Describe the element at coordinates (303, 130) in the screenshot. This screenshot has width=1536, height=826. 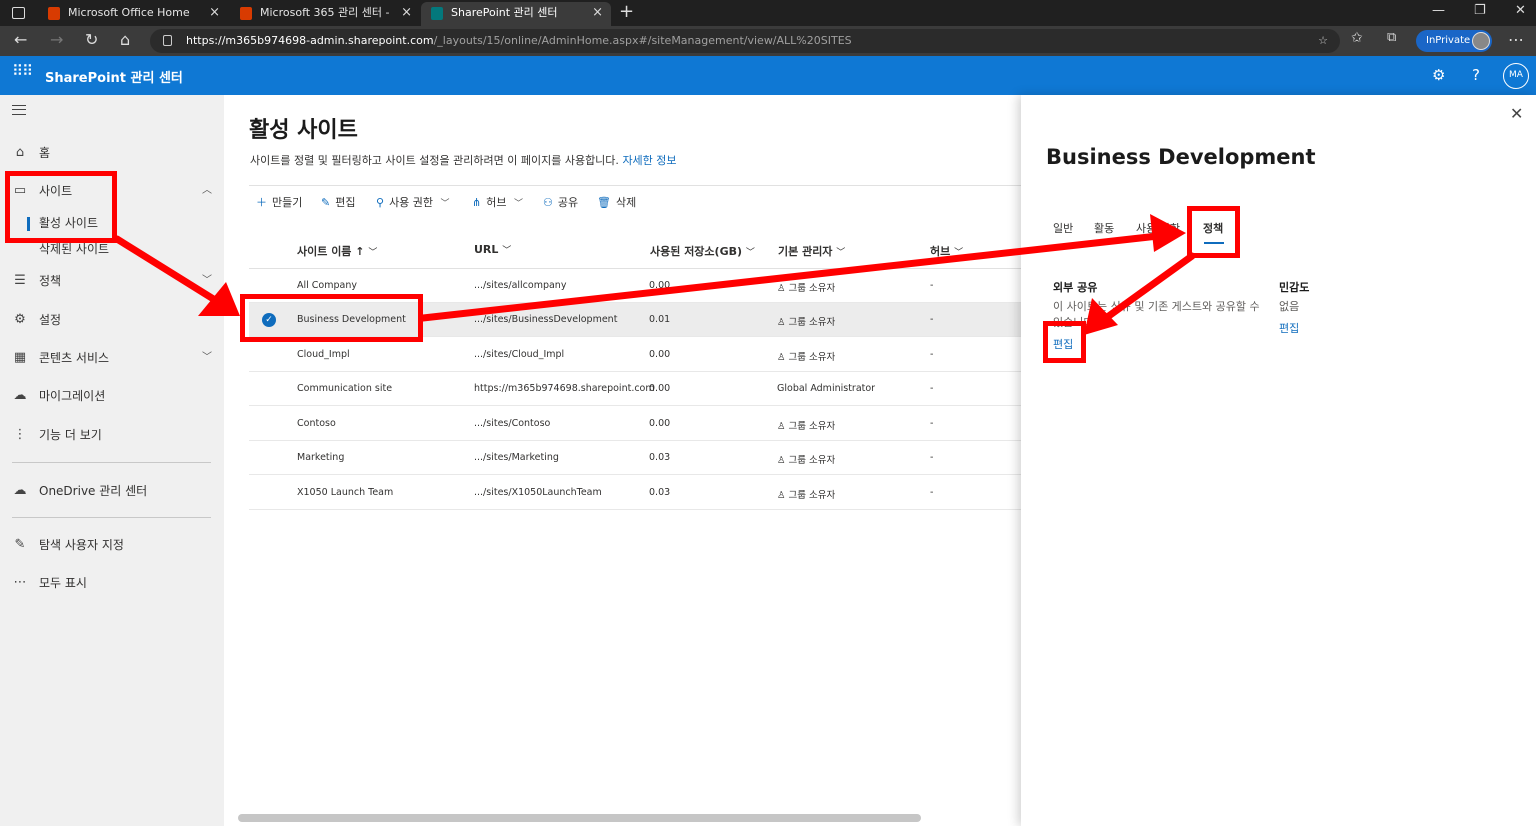
I see `page-title: 활성 사이트` at that location.